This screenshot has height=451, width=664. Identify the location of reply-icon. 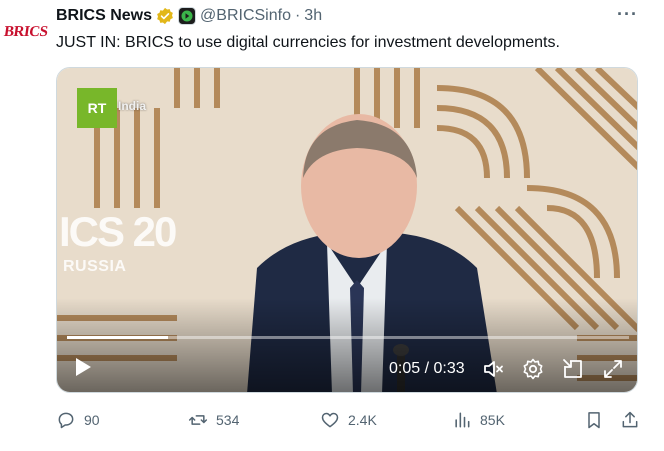
(66, 420).